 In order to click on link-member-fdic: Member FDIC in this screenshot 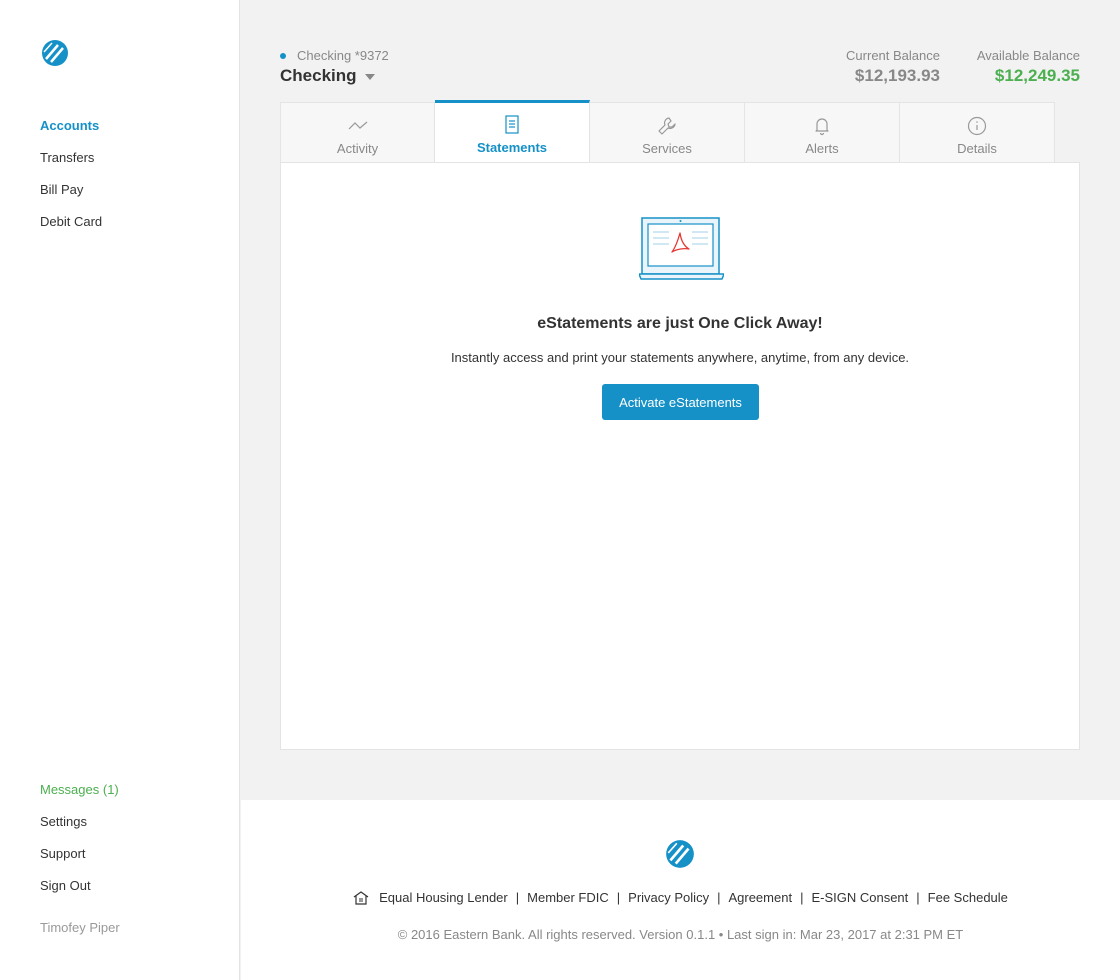, I will do `click(568, 897)`.